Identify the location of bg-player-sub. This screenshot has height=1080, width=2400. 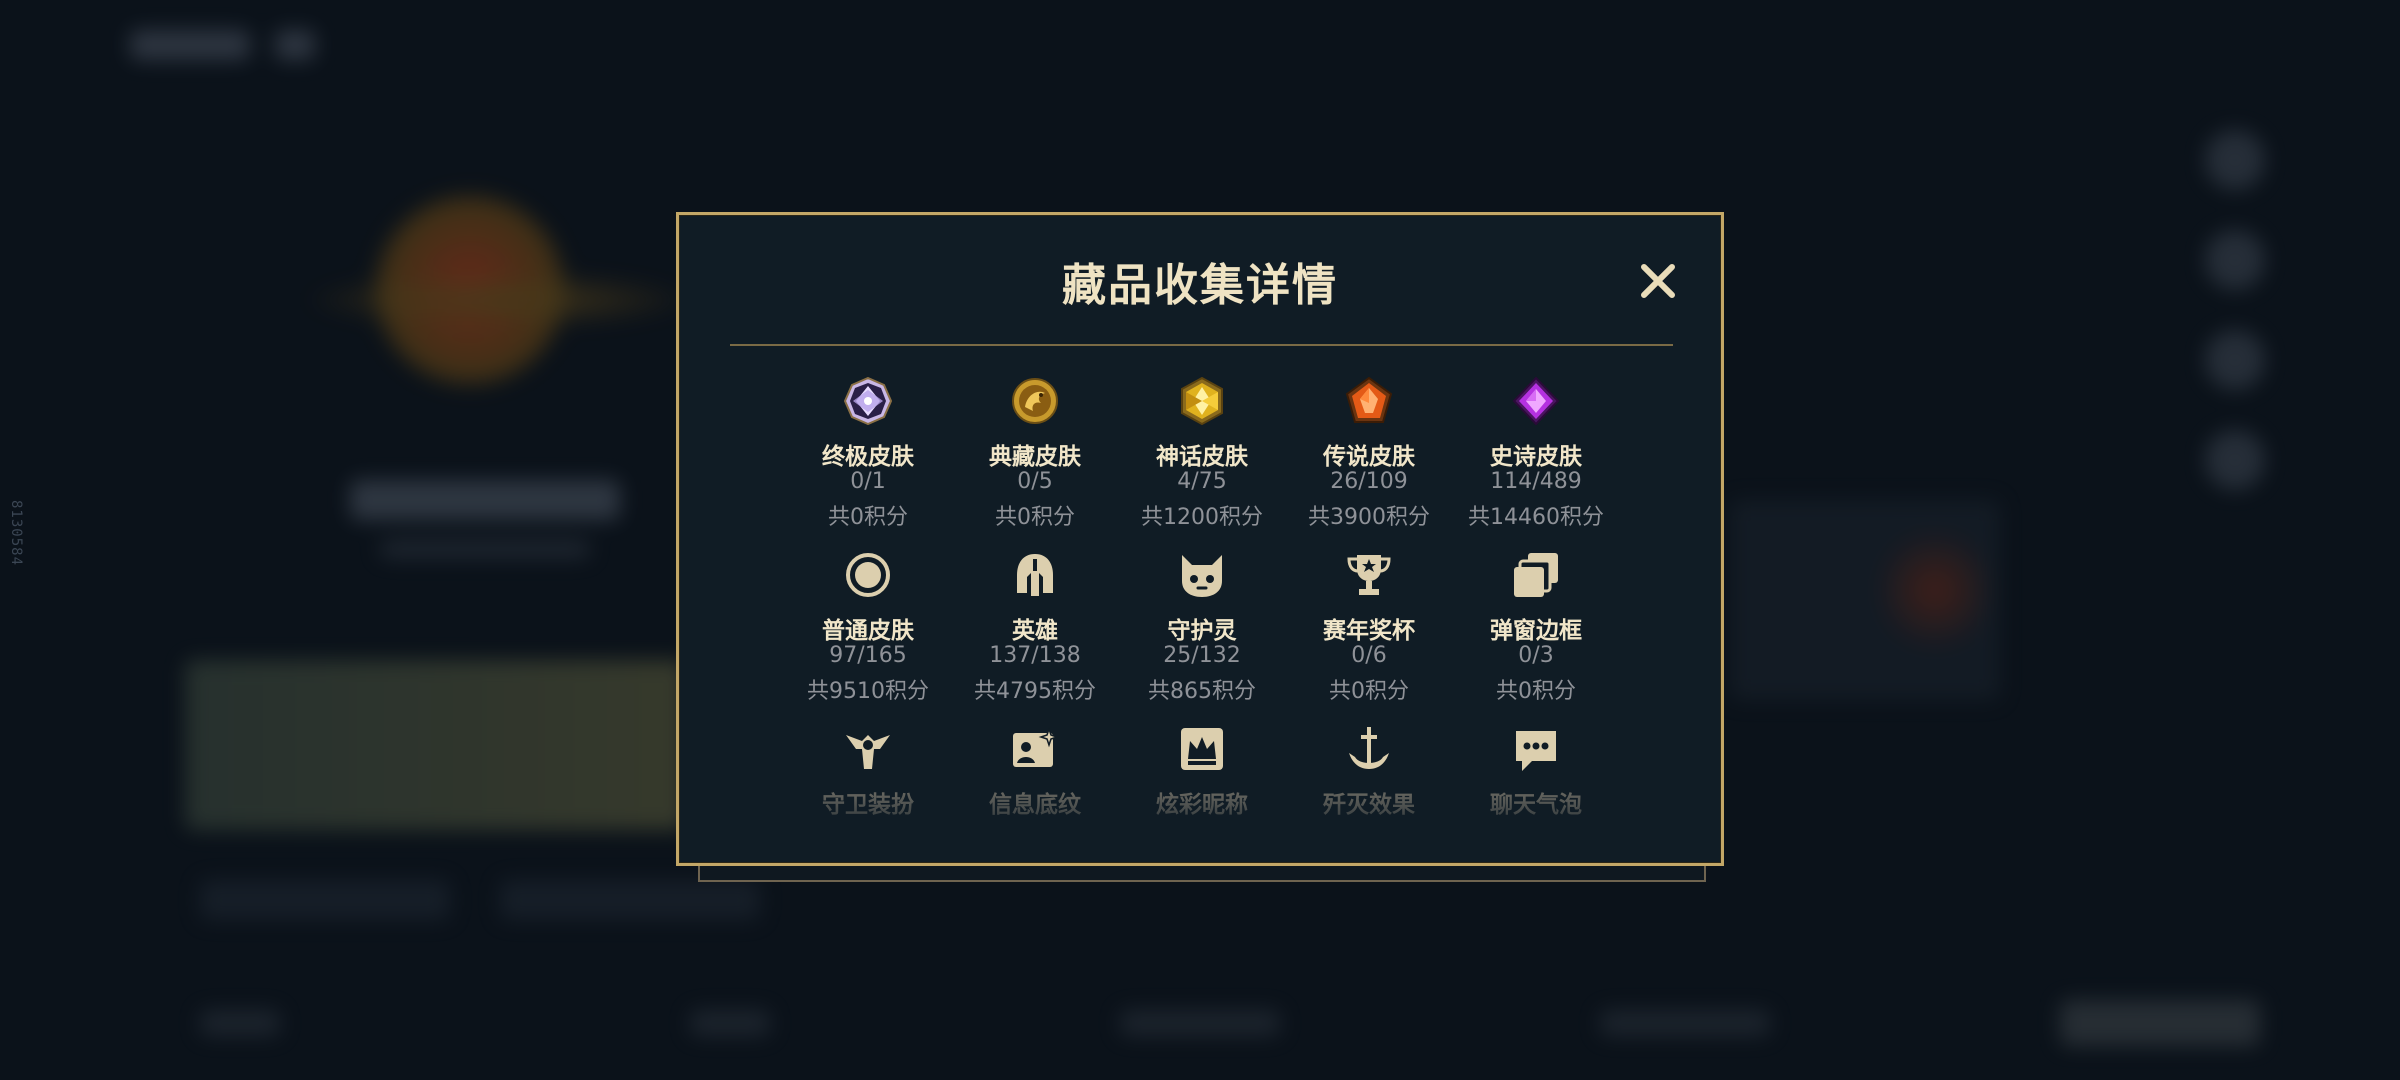
(485, 549).